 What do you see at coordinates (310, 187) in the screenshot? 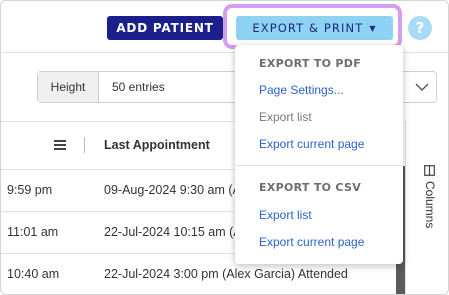
I see `export-csv-heading: EXPORT TO CSV` at bounding box center [310, 187].